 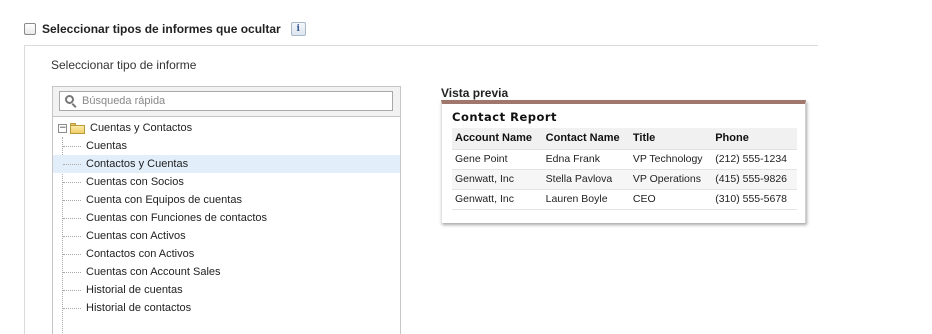 What do you see at coordinates (106, 146) in the screenshot?
I see `tree-item-label: Cuentas` at bounding box center [106, 146].